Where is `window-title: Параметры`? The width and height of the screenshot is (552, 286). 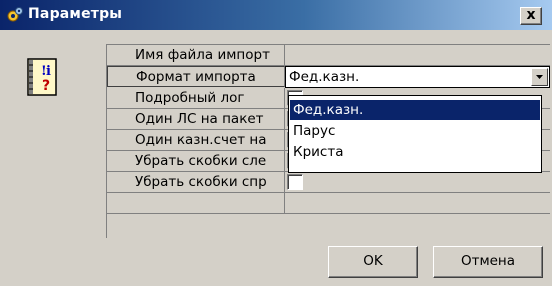
window-title: Параметры is located at coordinates (75, 14).